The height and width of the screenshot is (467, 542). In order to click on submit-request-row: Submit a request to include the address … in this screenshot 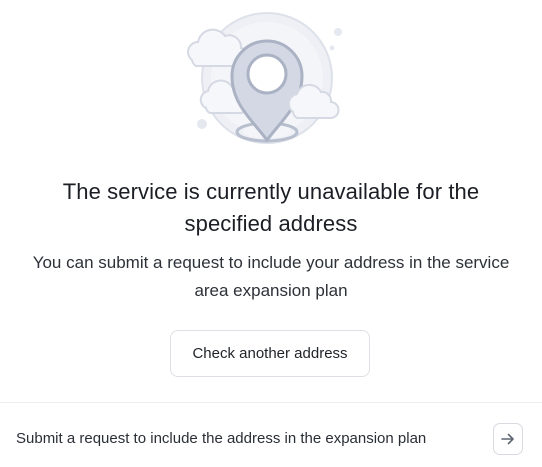, I will do `click(271, 435)`.